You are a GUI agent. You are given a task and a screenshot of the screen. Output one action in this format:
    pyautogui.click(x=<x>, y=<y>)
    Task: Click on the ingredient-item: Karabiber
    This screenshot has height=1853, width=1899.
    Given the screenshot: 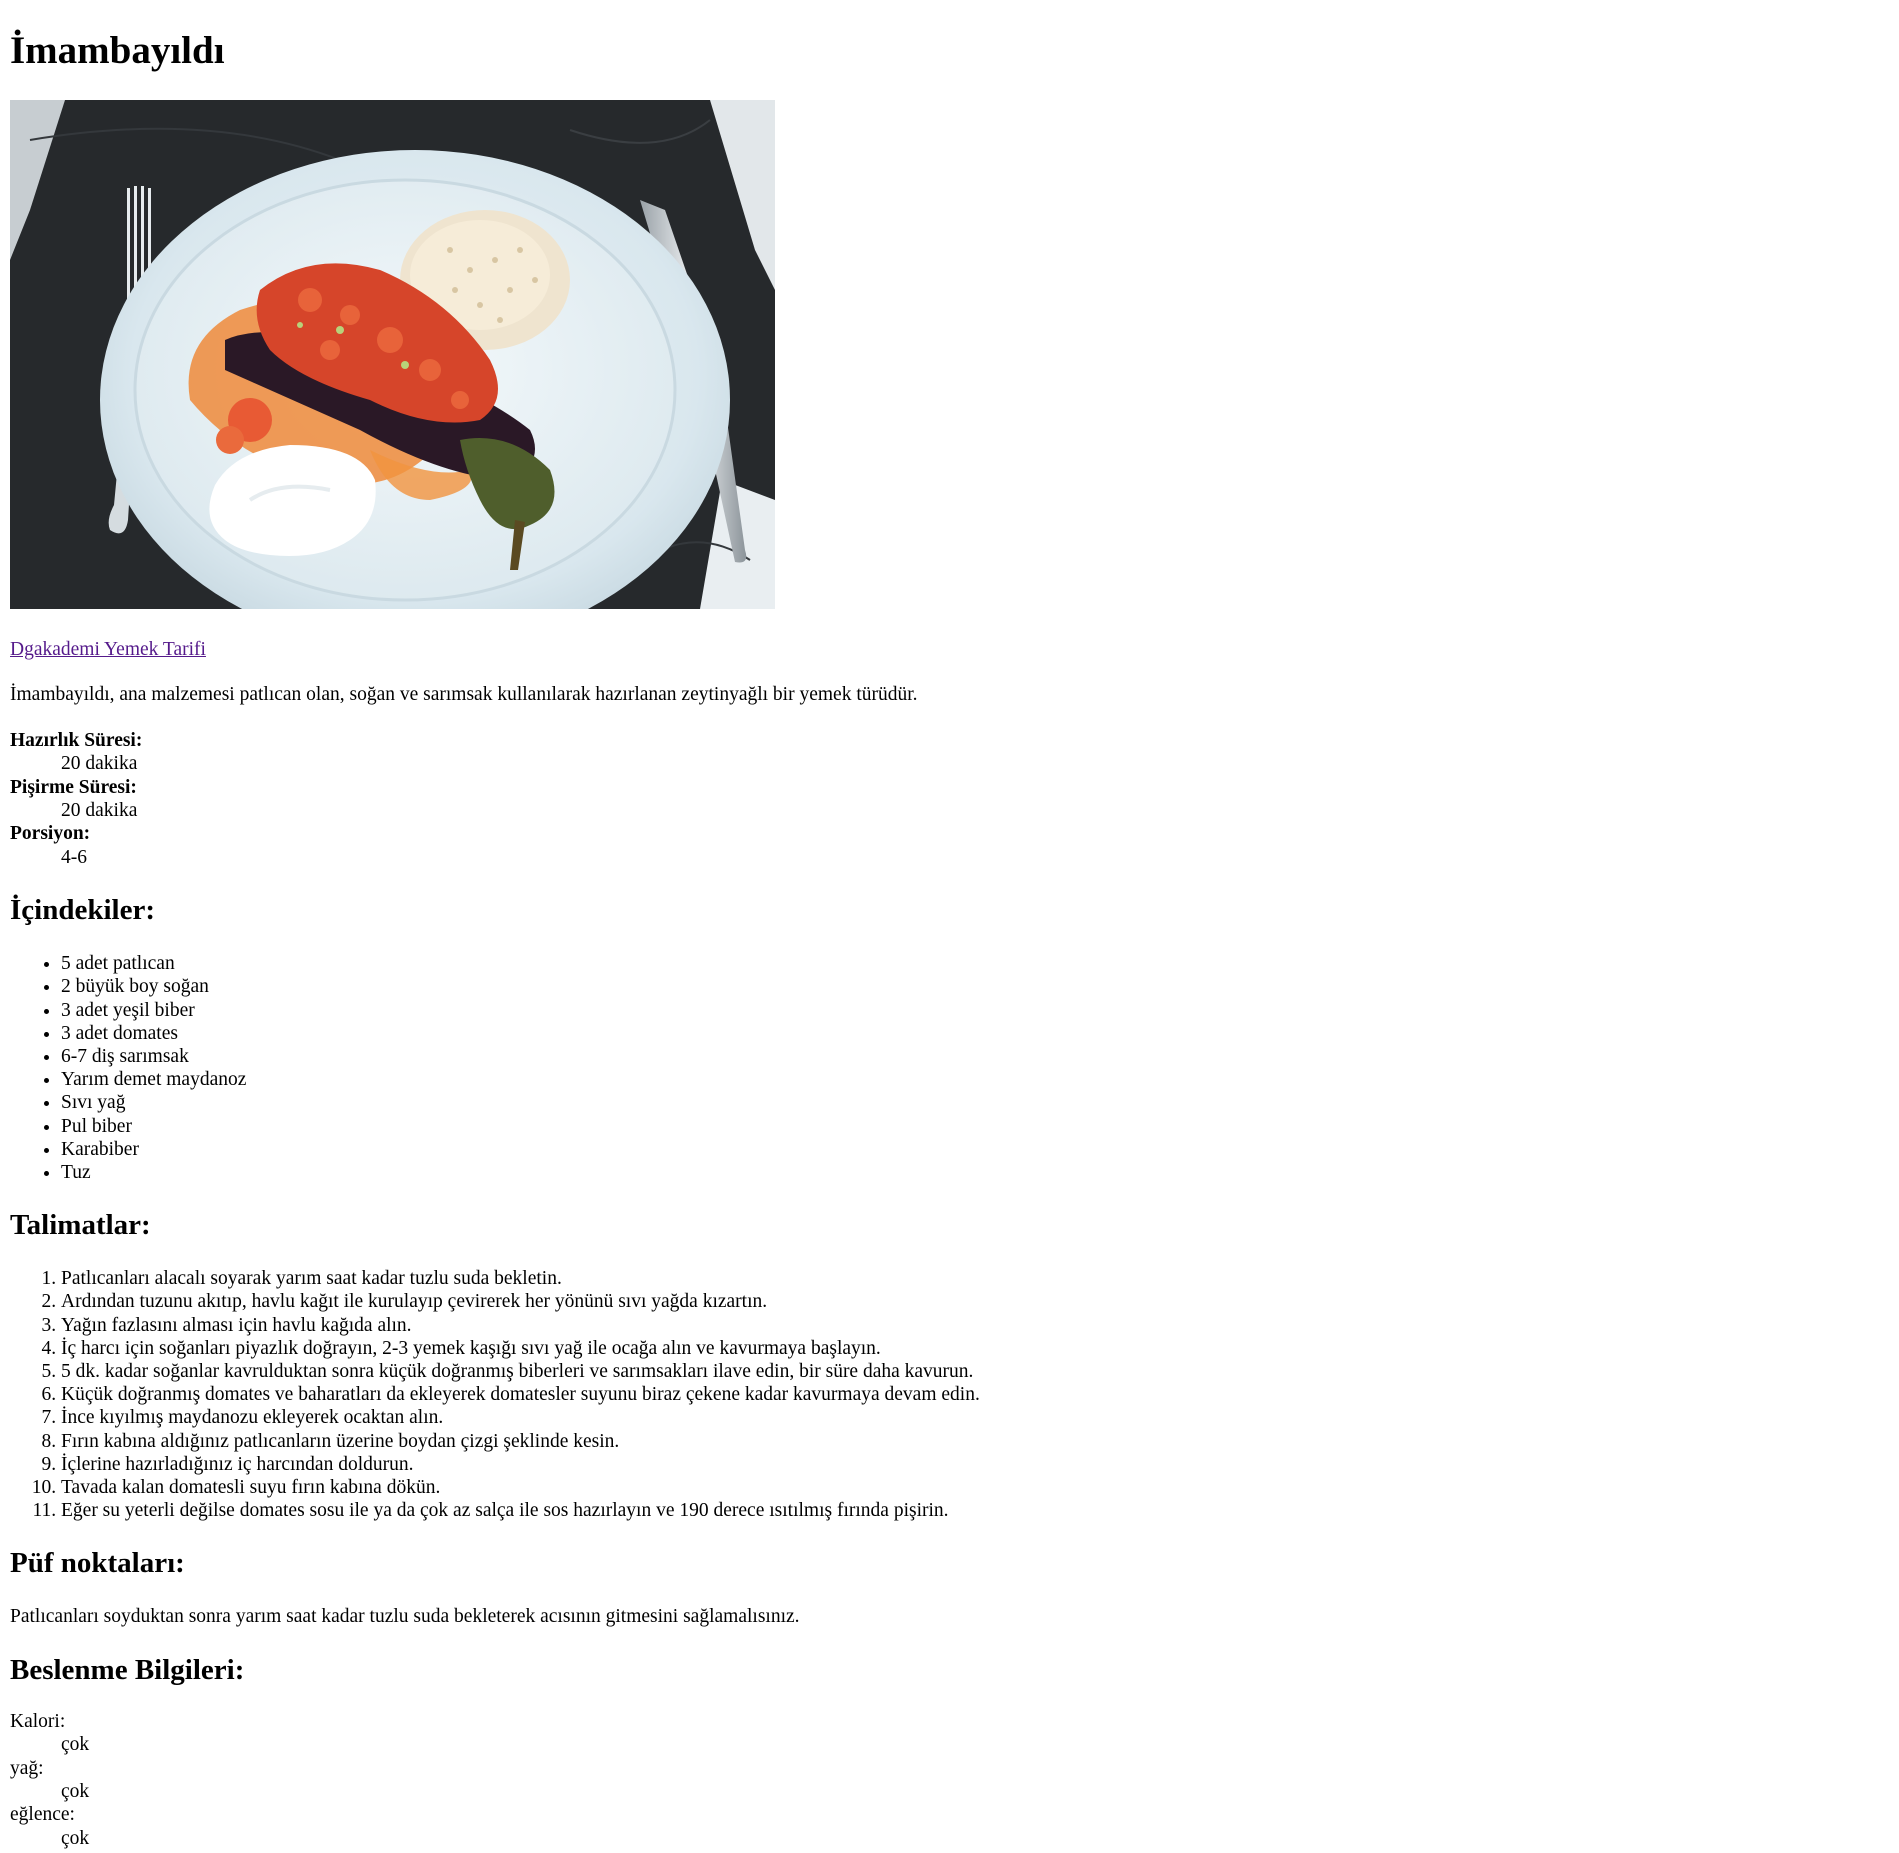 What is the action you would take?
    pyautogui.click(x=975, y=1149)
    